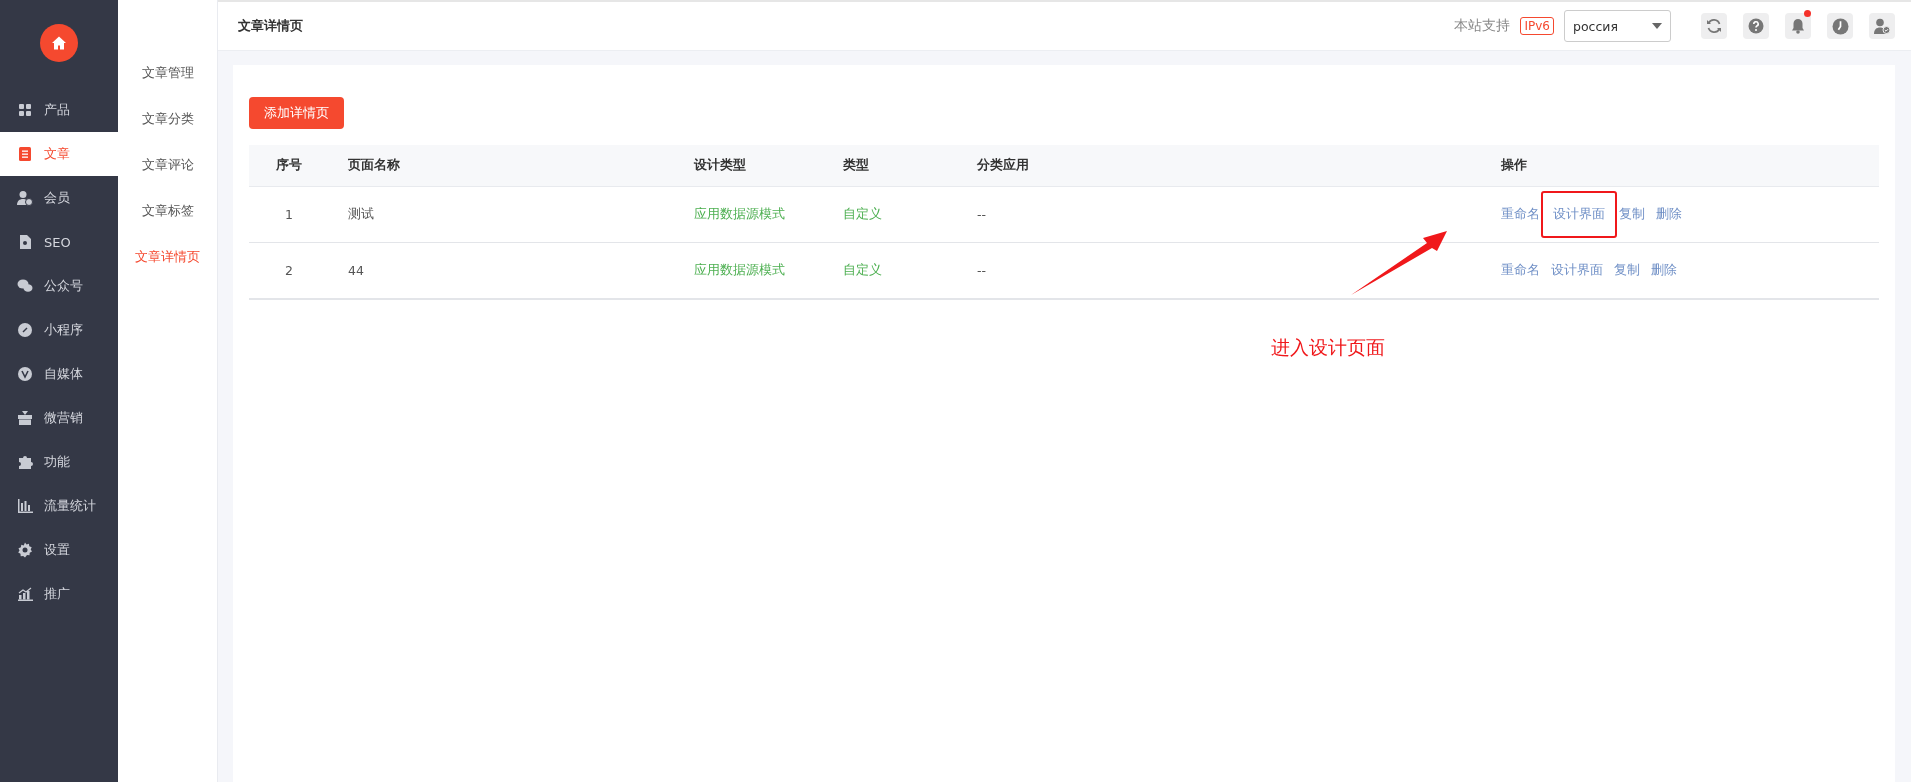 The image size is (1911, 782). I want to click on v-circle-icon, so click(25, 374).